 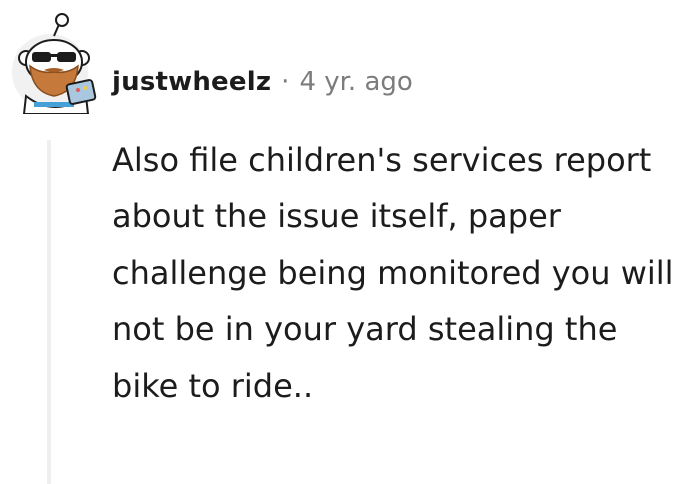 I want to click on comment-meta: justwheelz · 4 yr. ago, so click(x=262, y=82).